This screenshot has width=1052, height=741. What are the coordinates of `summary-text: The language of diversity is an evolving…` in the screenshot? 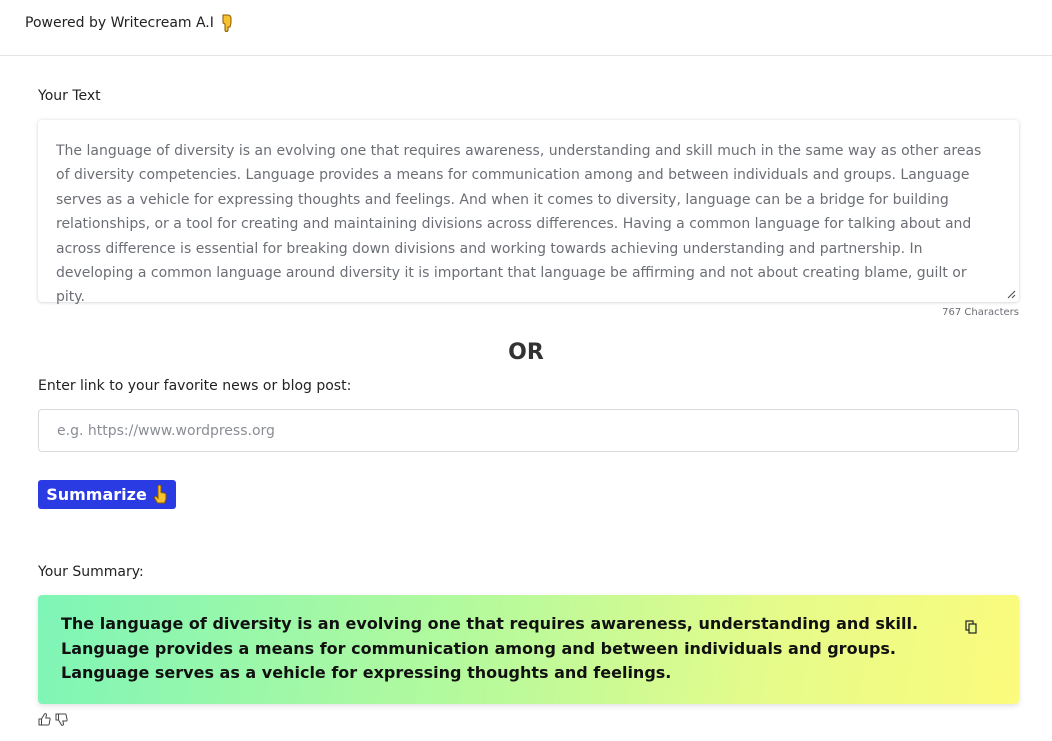 It's located at (490, 648).